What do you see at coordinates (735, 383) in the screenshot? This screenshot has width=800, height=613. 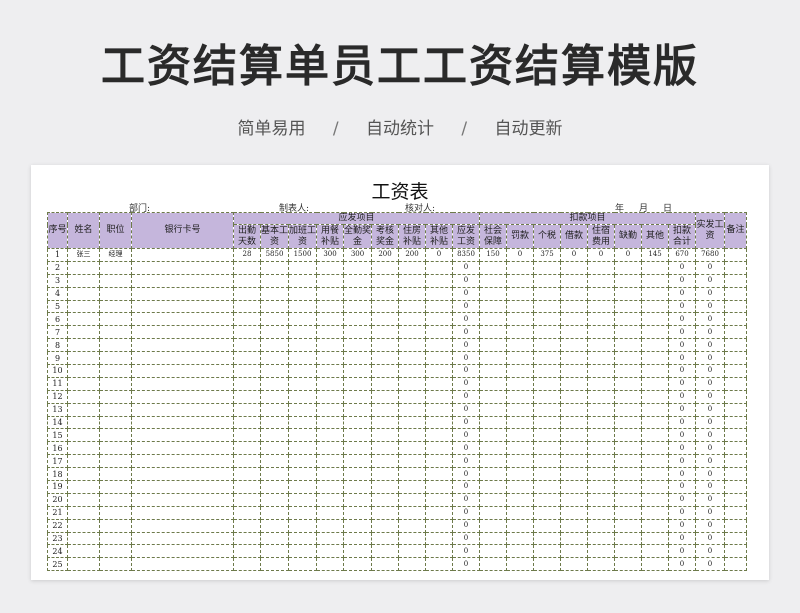 I see `cell-remark` at bounding box center [735, 383].